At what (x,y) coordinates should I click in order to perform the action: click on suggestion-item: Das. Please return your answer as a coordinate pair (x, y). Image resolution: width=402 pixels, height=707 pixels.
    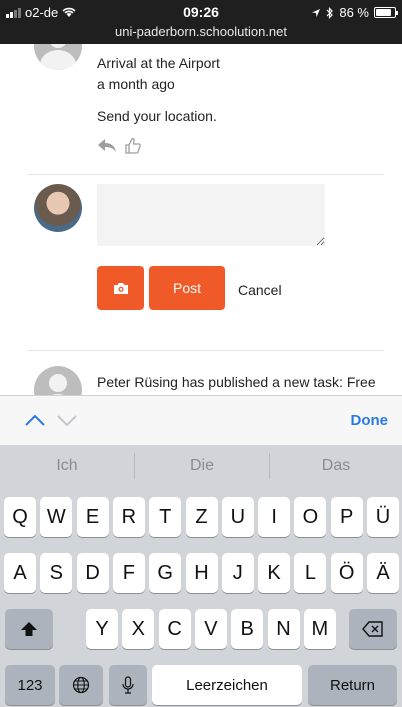
    Looking at the image, I should click on (336, 466).